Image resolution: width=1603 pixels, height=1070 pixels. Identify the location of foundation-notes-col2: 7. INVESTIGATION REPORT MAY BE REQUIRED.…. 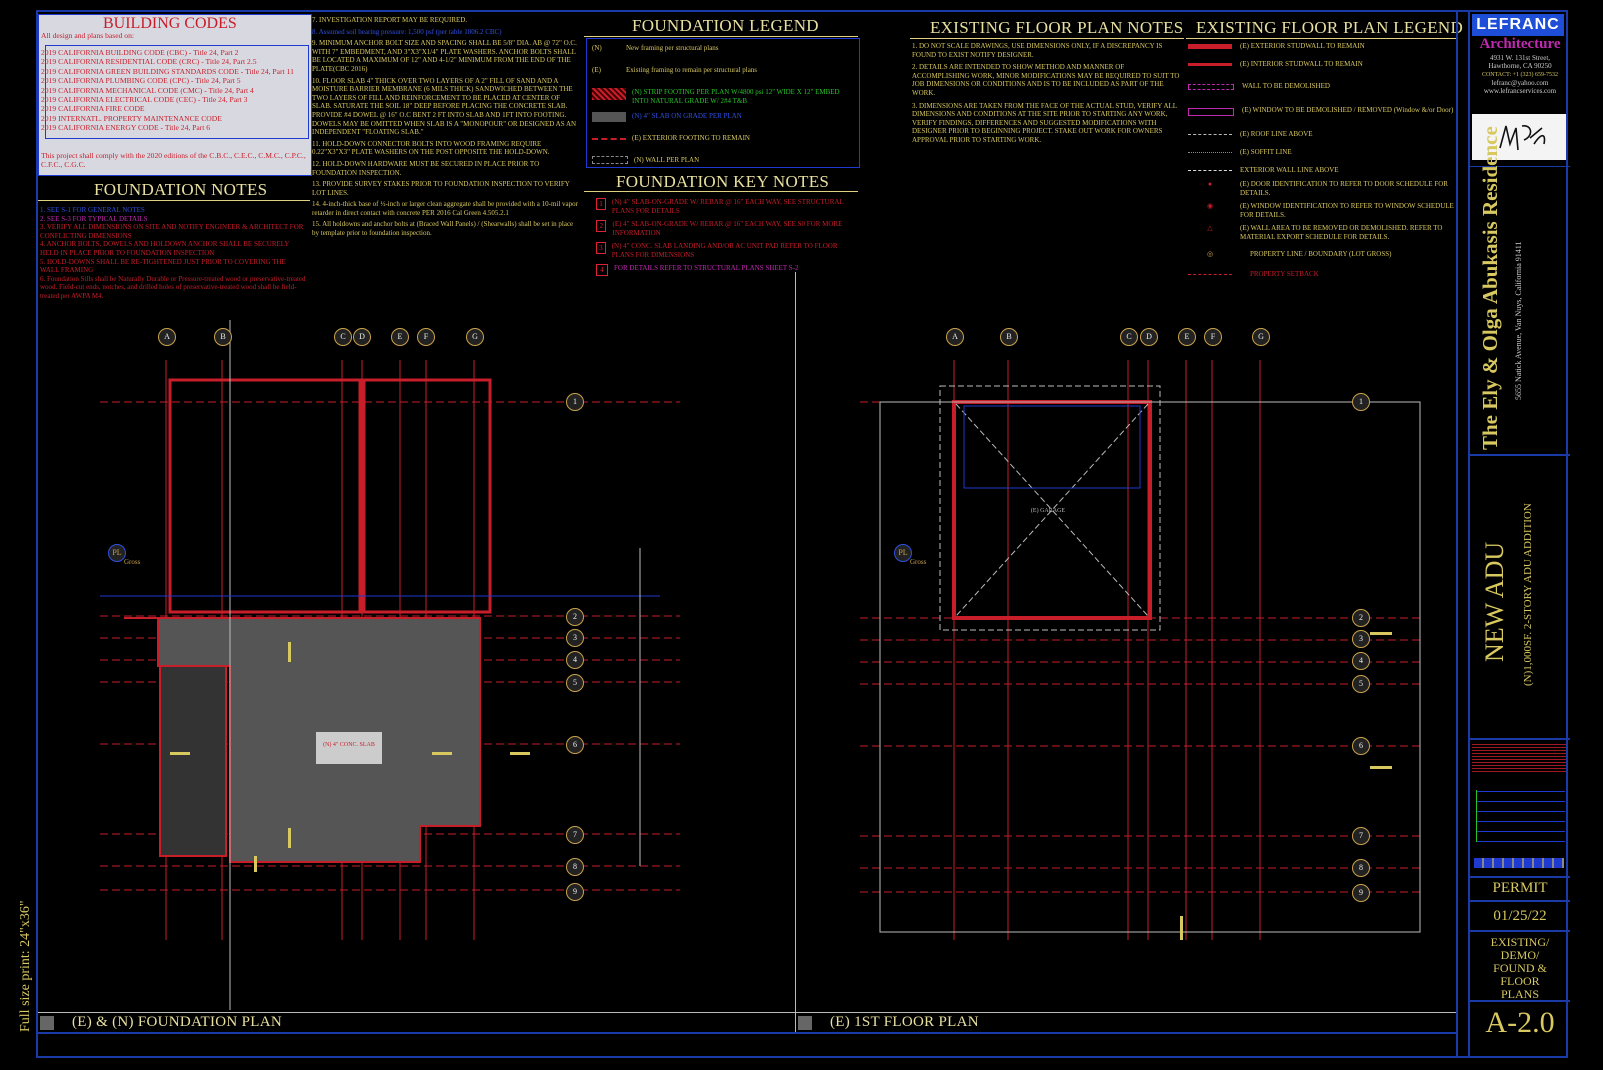
(446, 127).